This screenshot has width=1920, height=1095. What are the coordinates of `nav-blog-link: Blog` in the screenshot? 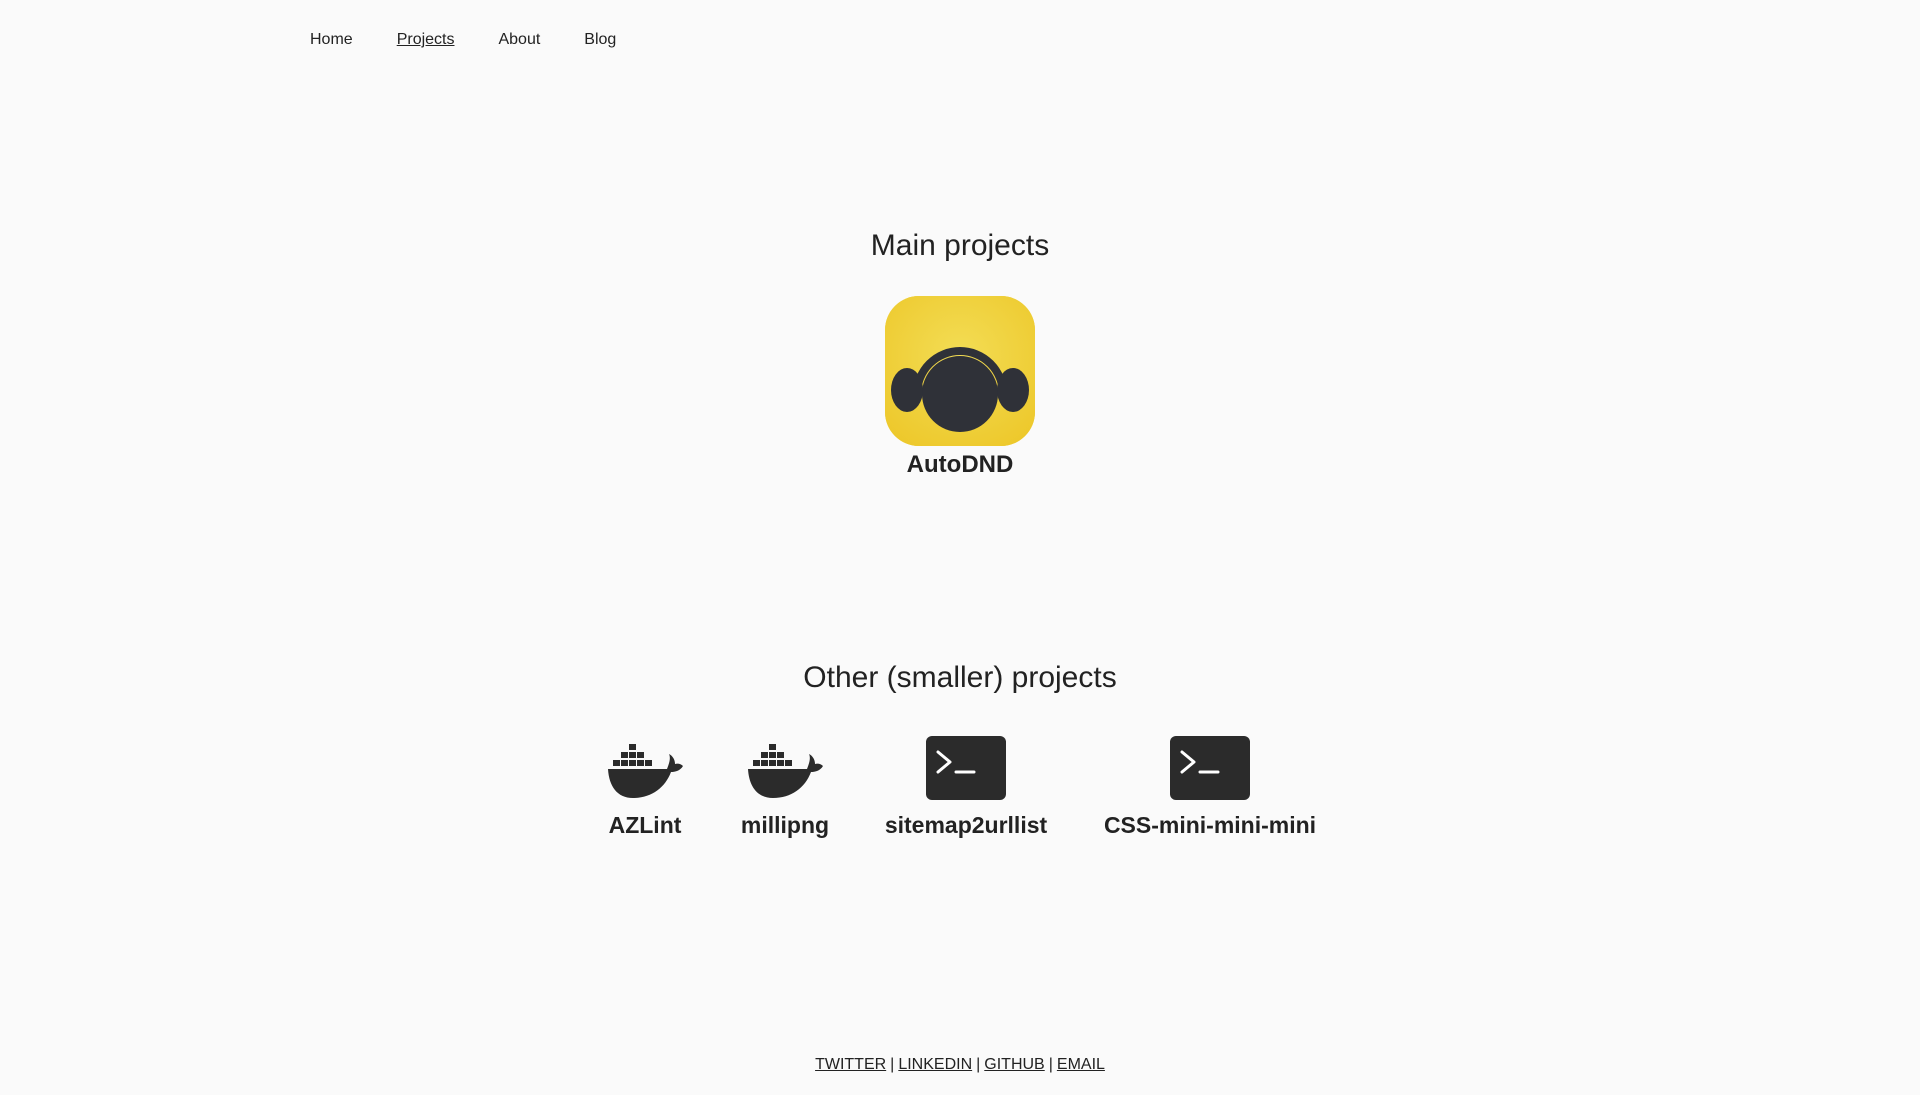 It's located at (600, 40).